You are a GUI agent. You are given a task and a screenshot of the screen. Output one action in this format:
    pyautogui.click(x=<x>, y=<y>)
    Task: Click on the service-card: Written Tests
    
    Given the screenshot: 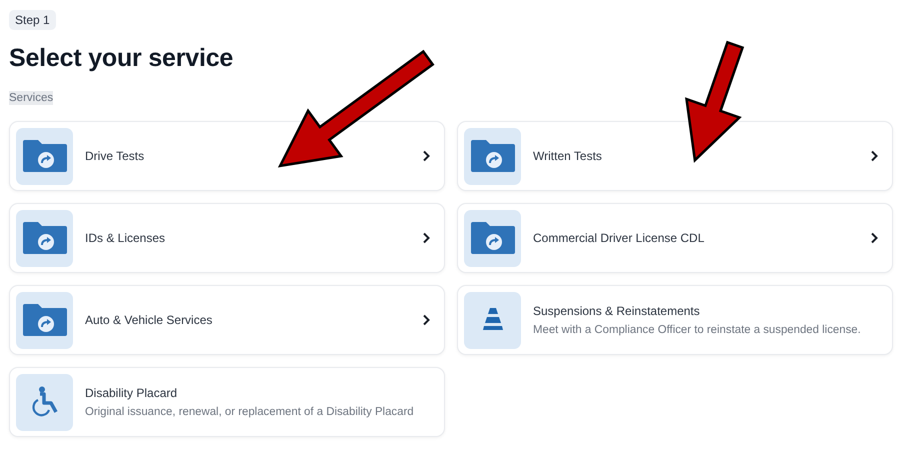 What is the action you would take?
    pyautogui.click(x=675, y=156)
    